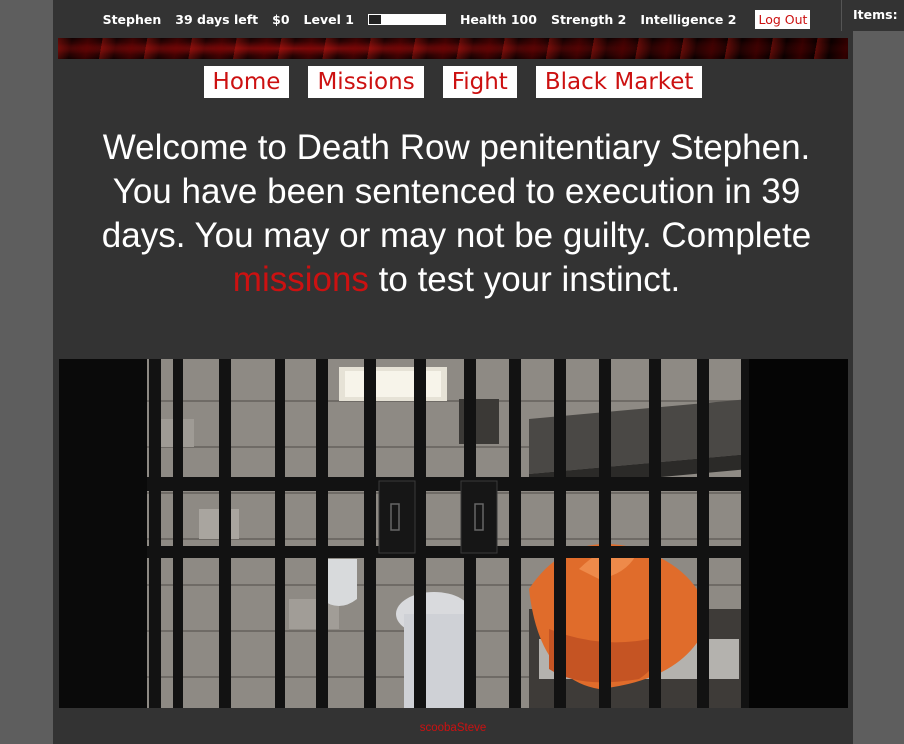 This screenshot has height=744, width=904. I want to click on missions-link: missions, so click(301, 279).